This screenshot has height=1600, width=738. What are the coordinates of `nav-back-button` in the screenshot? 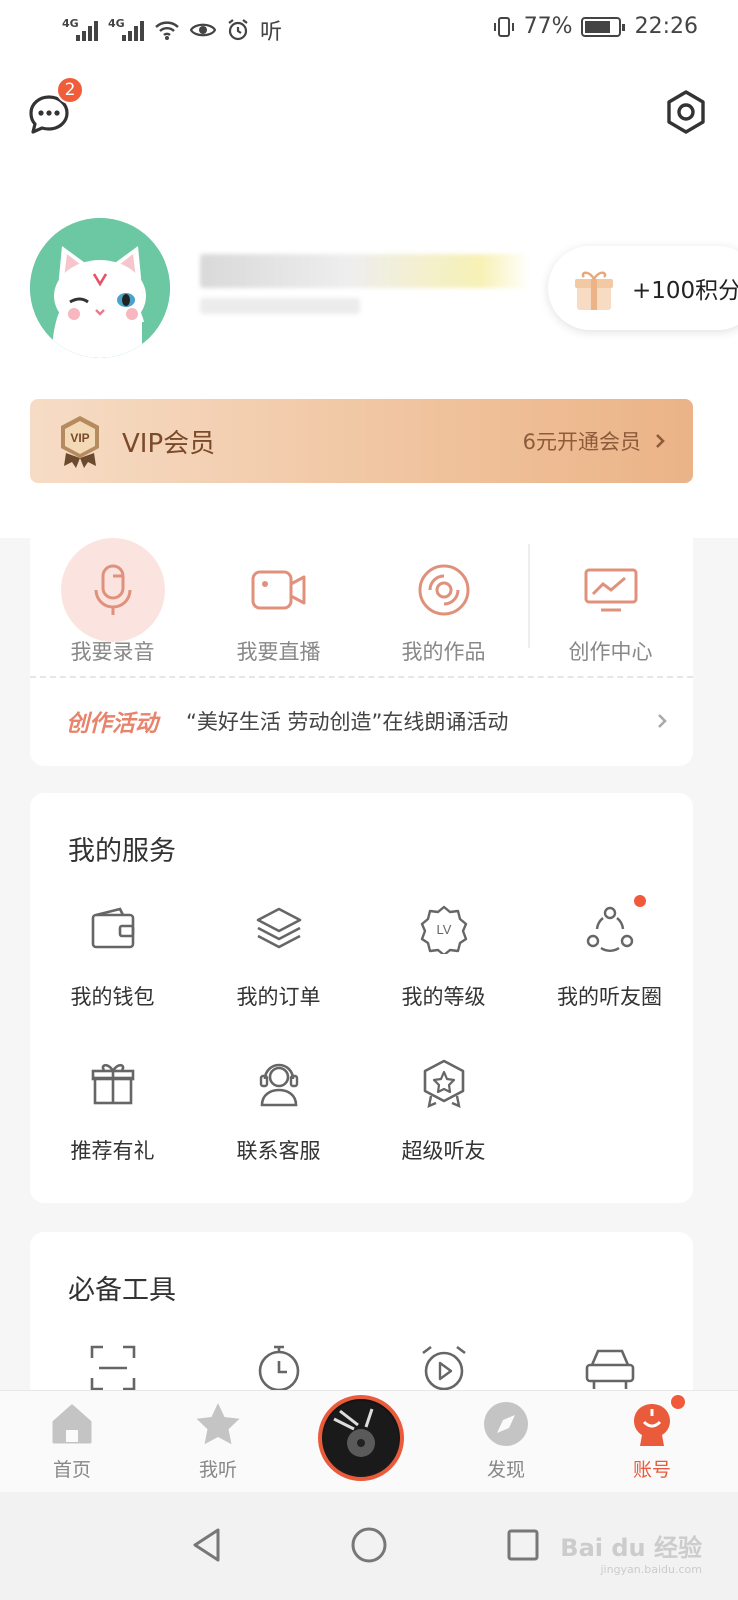 It's located at (207, 1545).